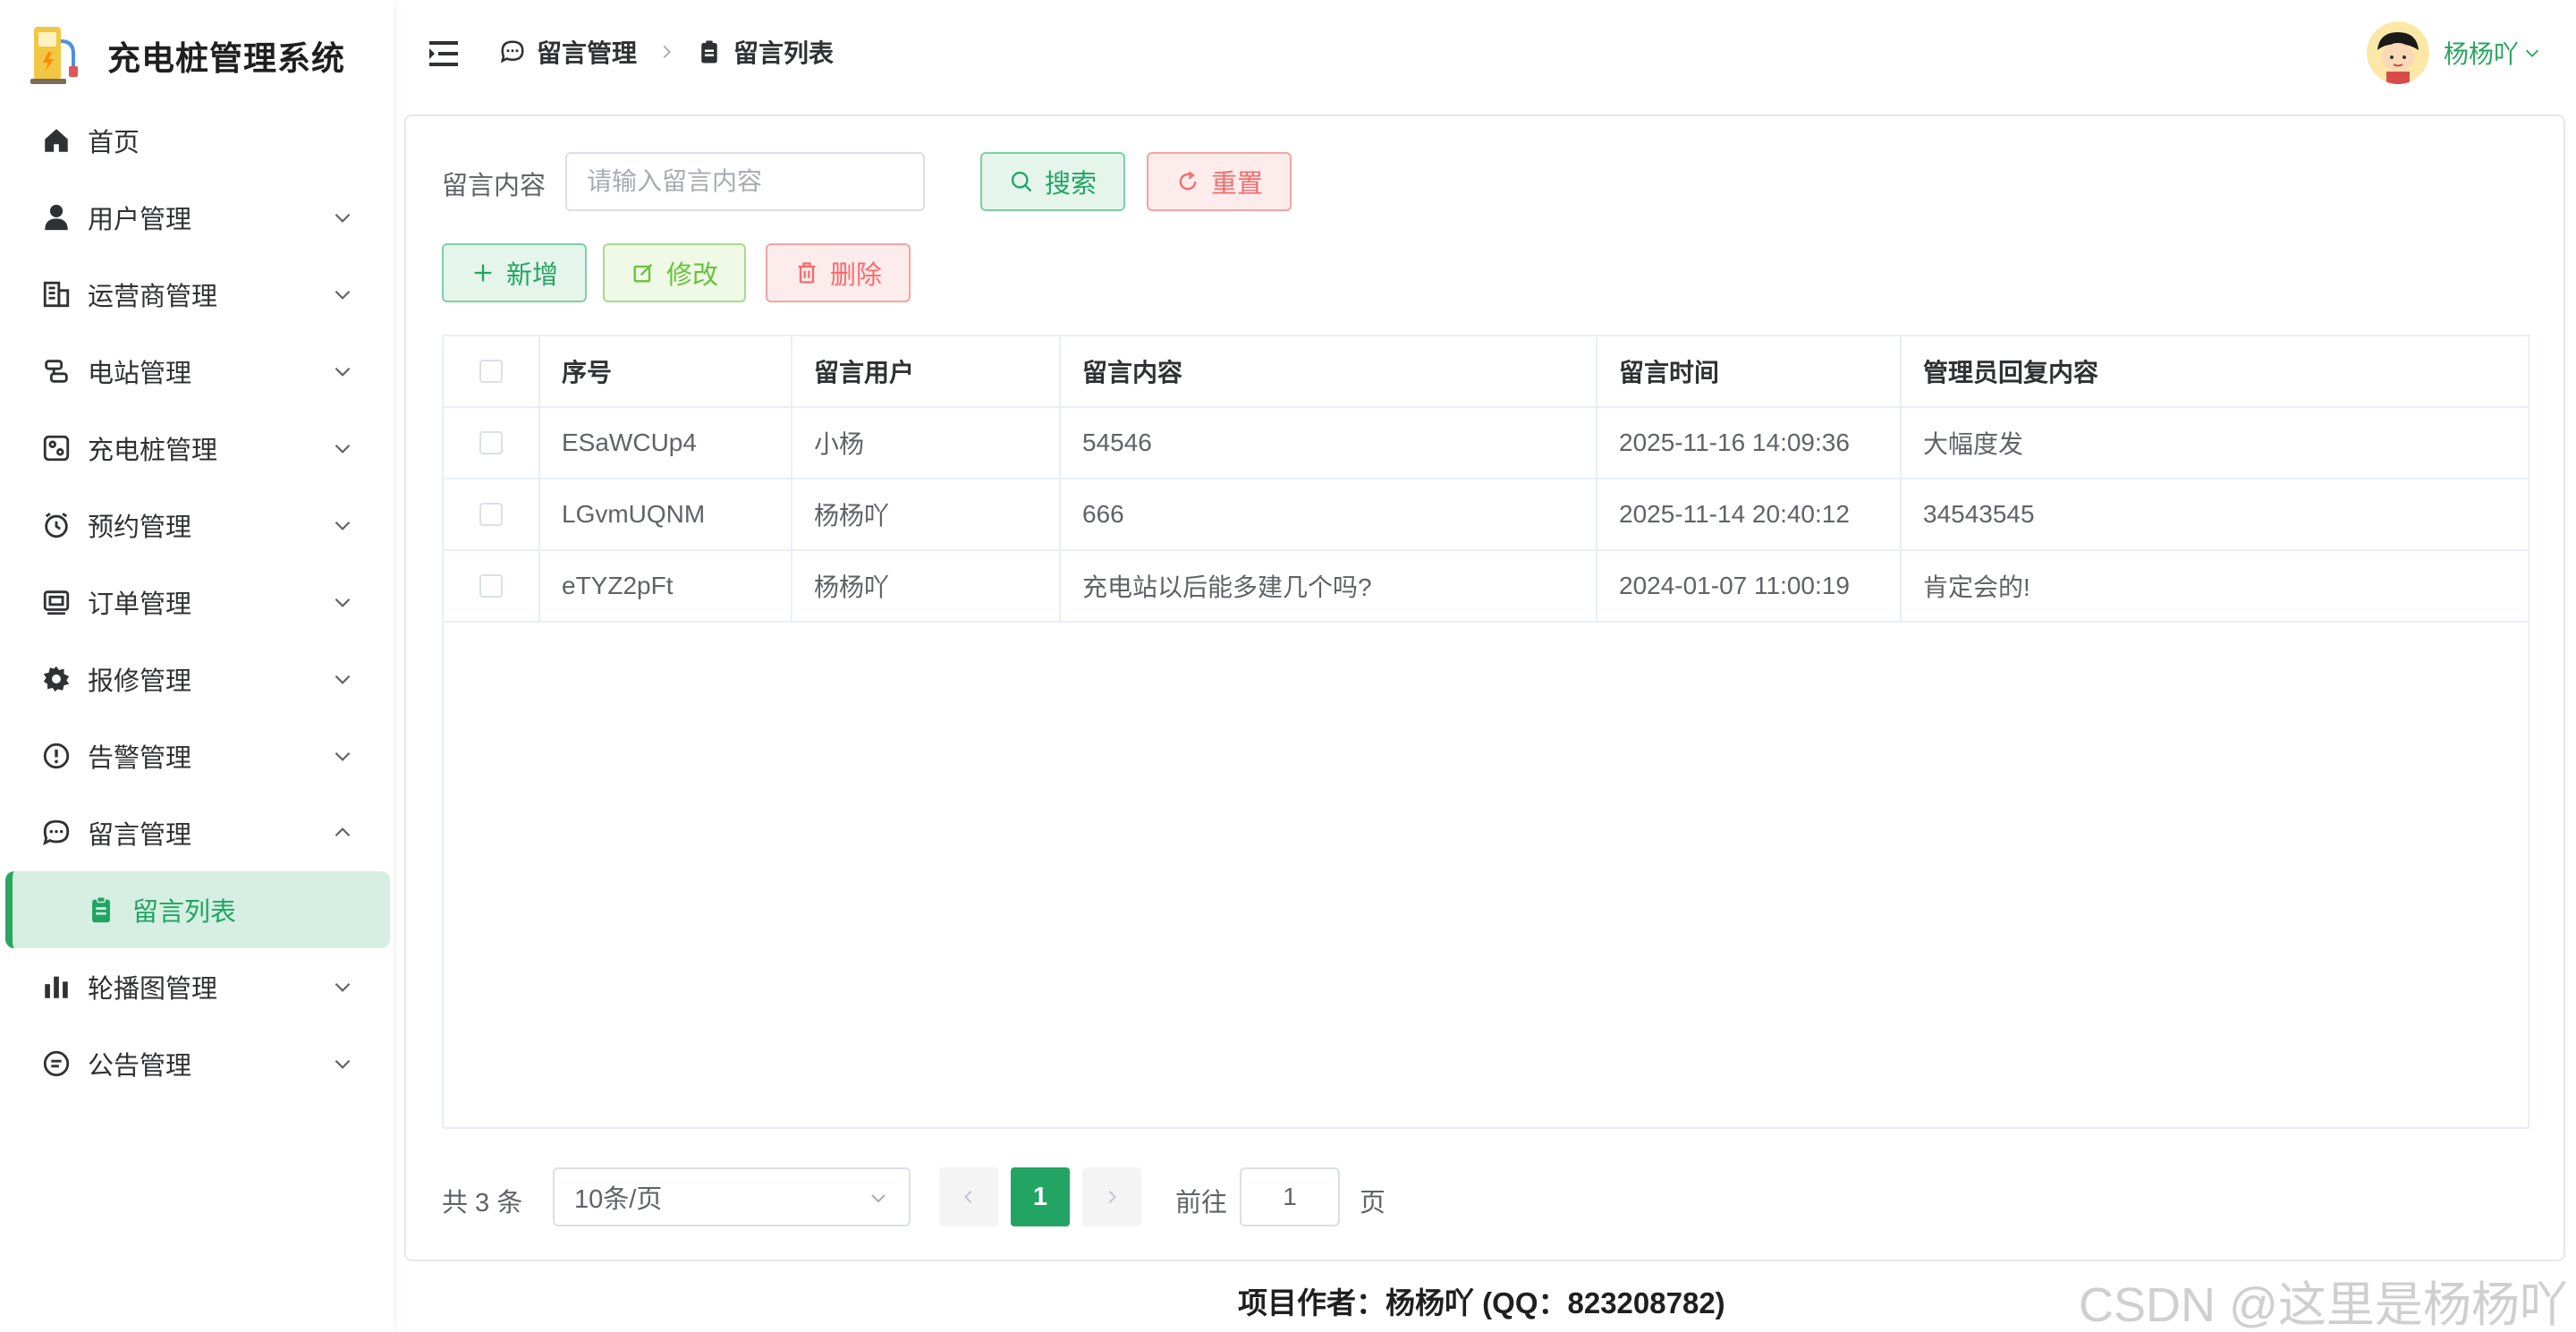 The height and width of the screenshot is (1332, 2576). What do you see at coordinates (56, 448) in the screenshot?
I see `charger-icon` at bounding box center [56, 448].